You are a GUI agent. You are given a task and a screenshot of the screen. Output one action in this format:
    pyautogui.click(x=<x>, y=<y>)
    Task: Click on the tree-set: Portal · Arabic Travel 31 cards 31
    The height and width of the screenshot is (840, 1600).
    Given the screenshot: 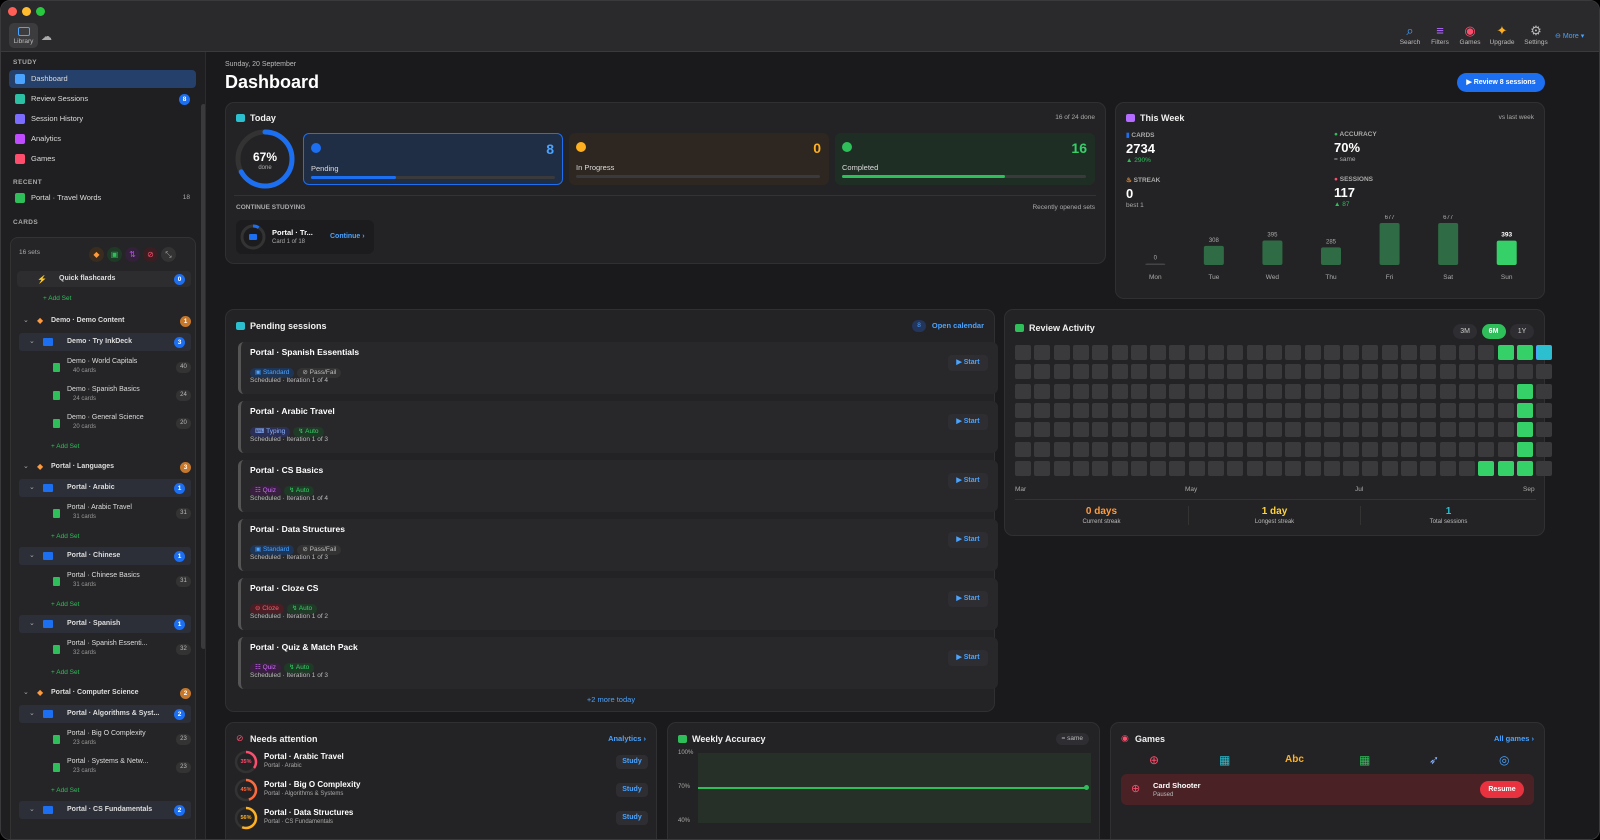 What is the action you would take?
    pyautogui.click(x=103, y=514)
    